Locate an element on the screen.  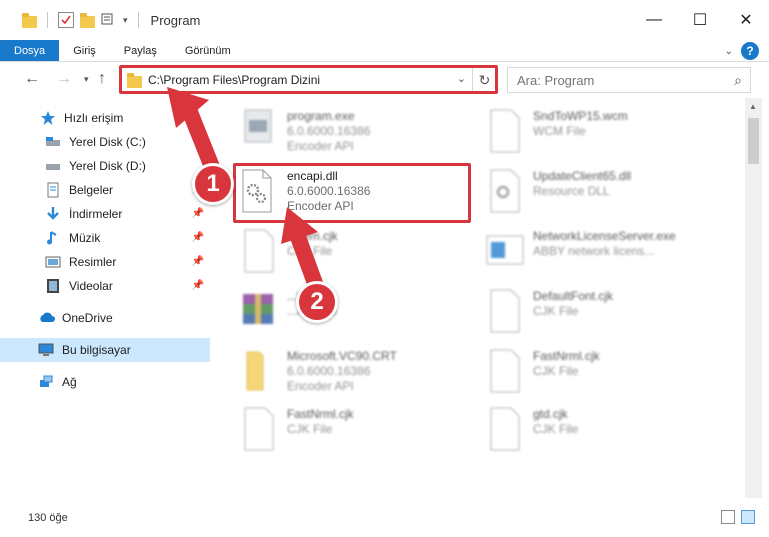
address-path: C:\Program Files\Program Dizini is located at coordinates (234, 80).